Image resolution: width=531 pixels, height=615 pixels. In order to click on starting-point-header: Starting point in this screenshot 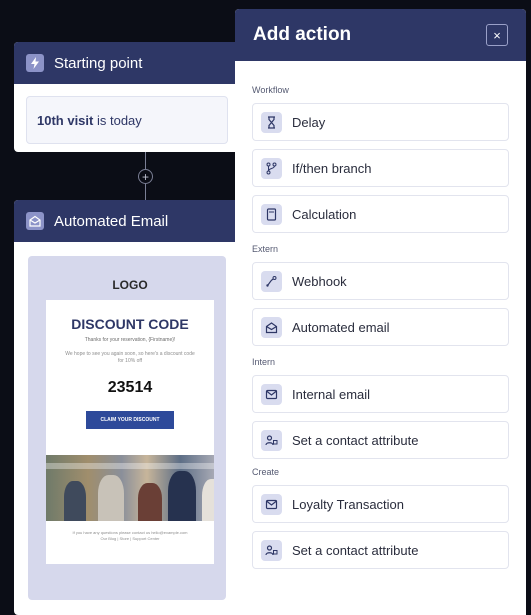, I will do `click(127, 63)`.